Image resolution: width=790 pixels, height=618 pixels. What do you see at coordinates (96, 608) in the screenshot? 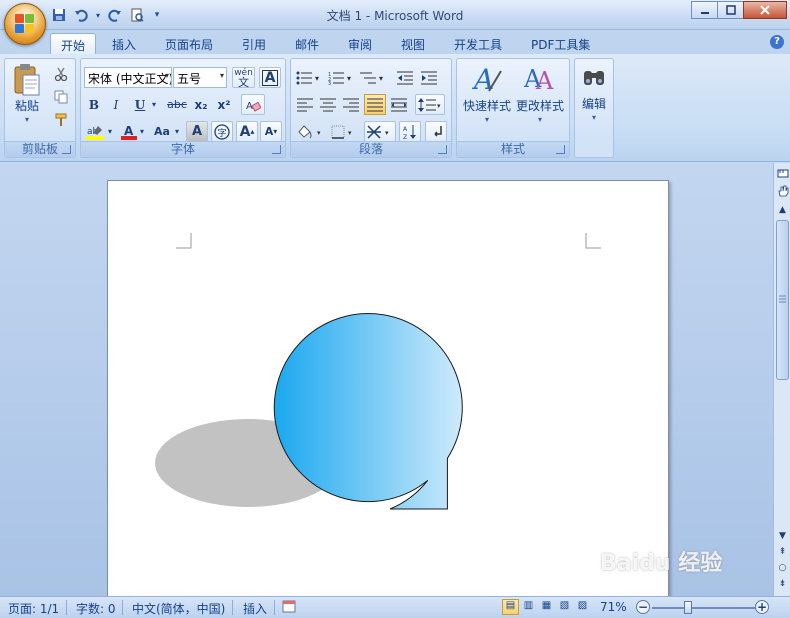
I see `word-count: 字数: 0` at bounding box center [96, 608].